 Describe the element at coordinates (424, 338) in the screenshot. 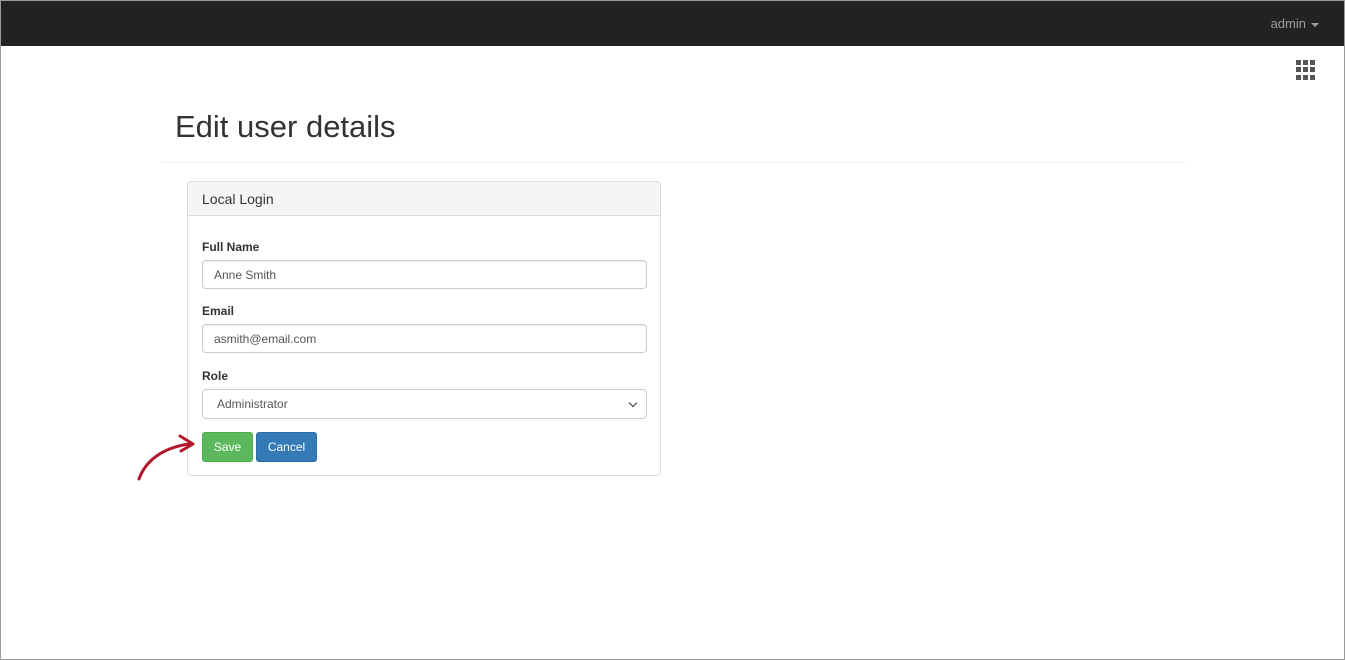

I see `email-input` at that location.